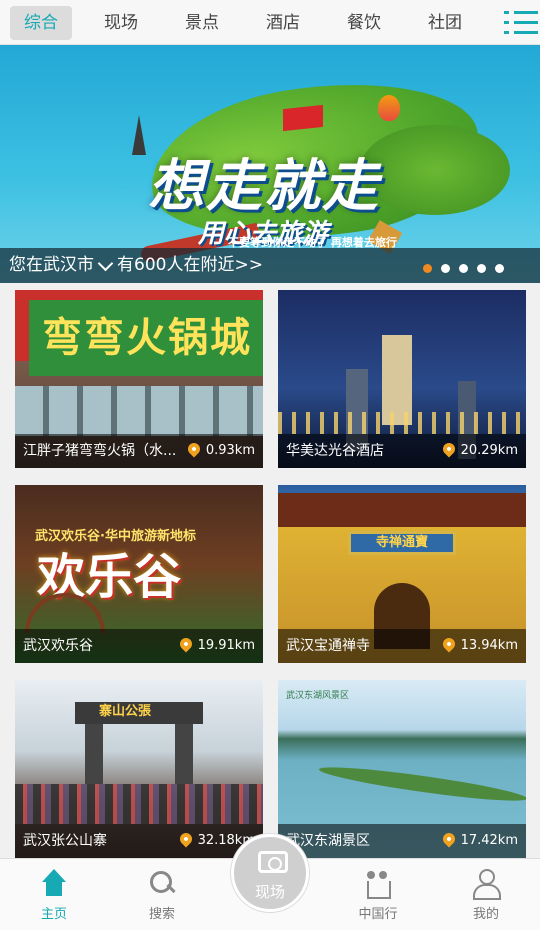  I want to click on nav-label: 我的, so click(485, 914).